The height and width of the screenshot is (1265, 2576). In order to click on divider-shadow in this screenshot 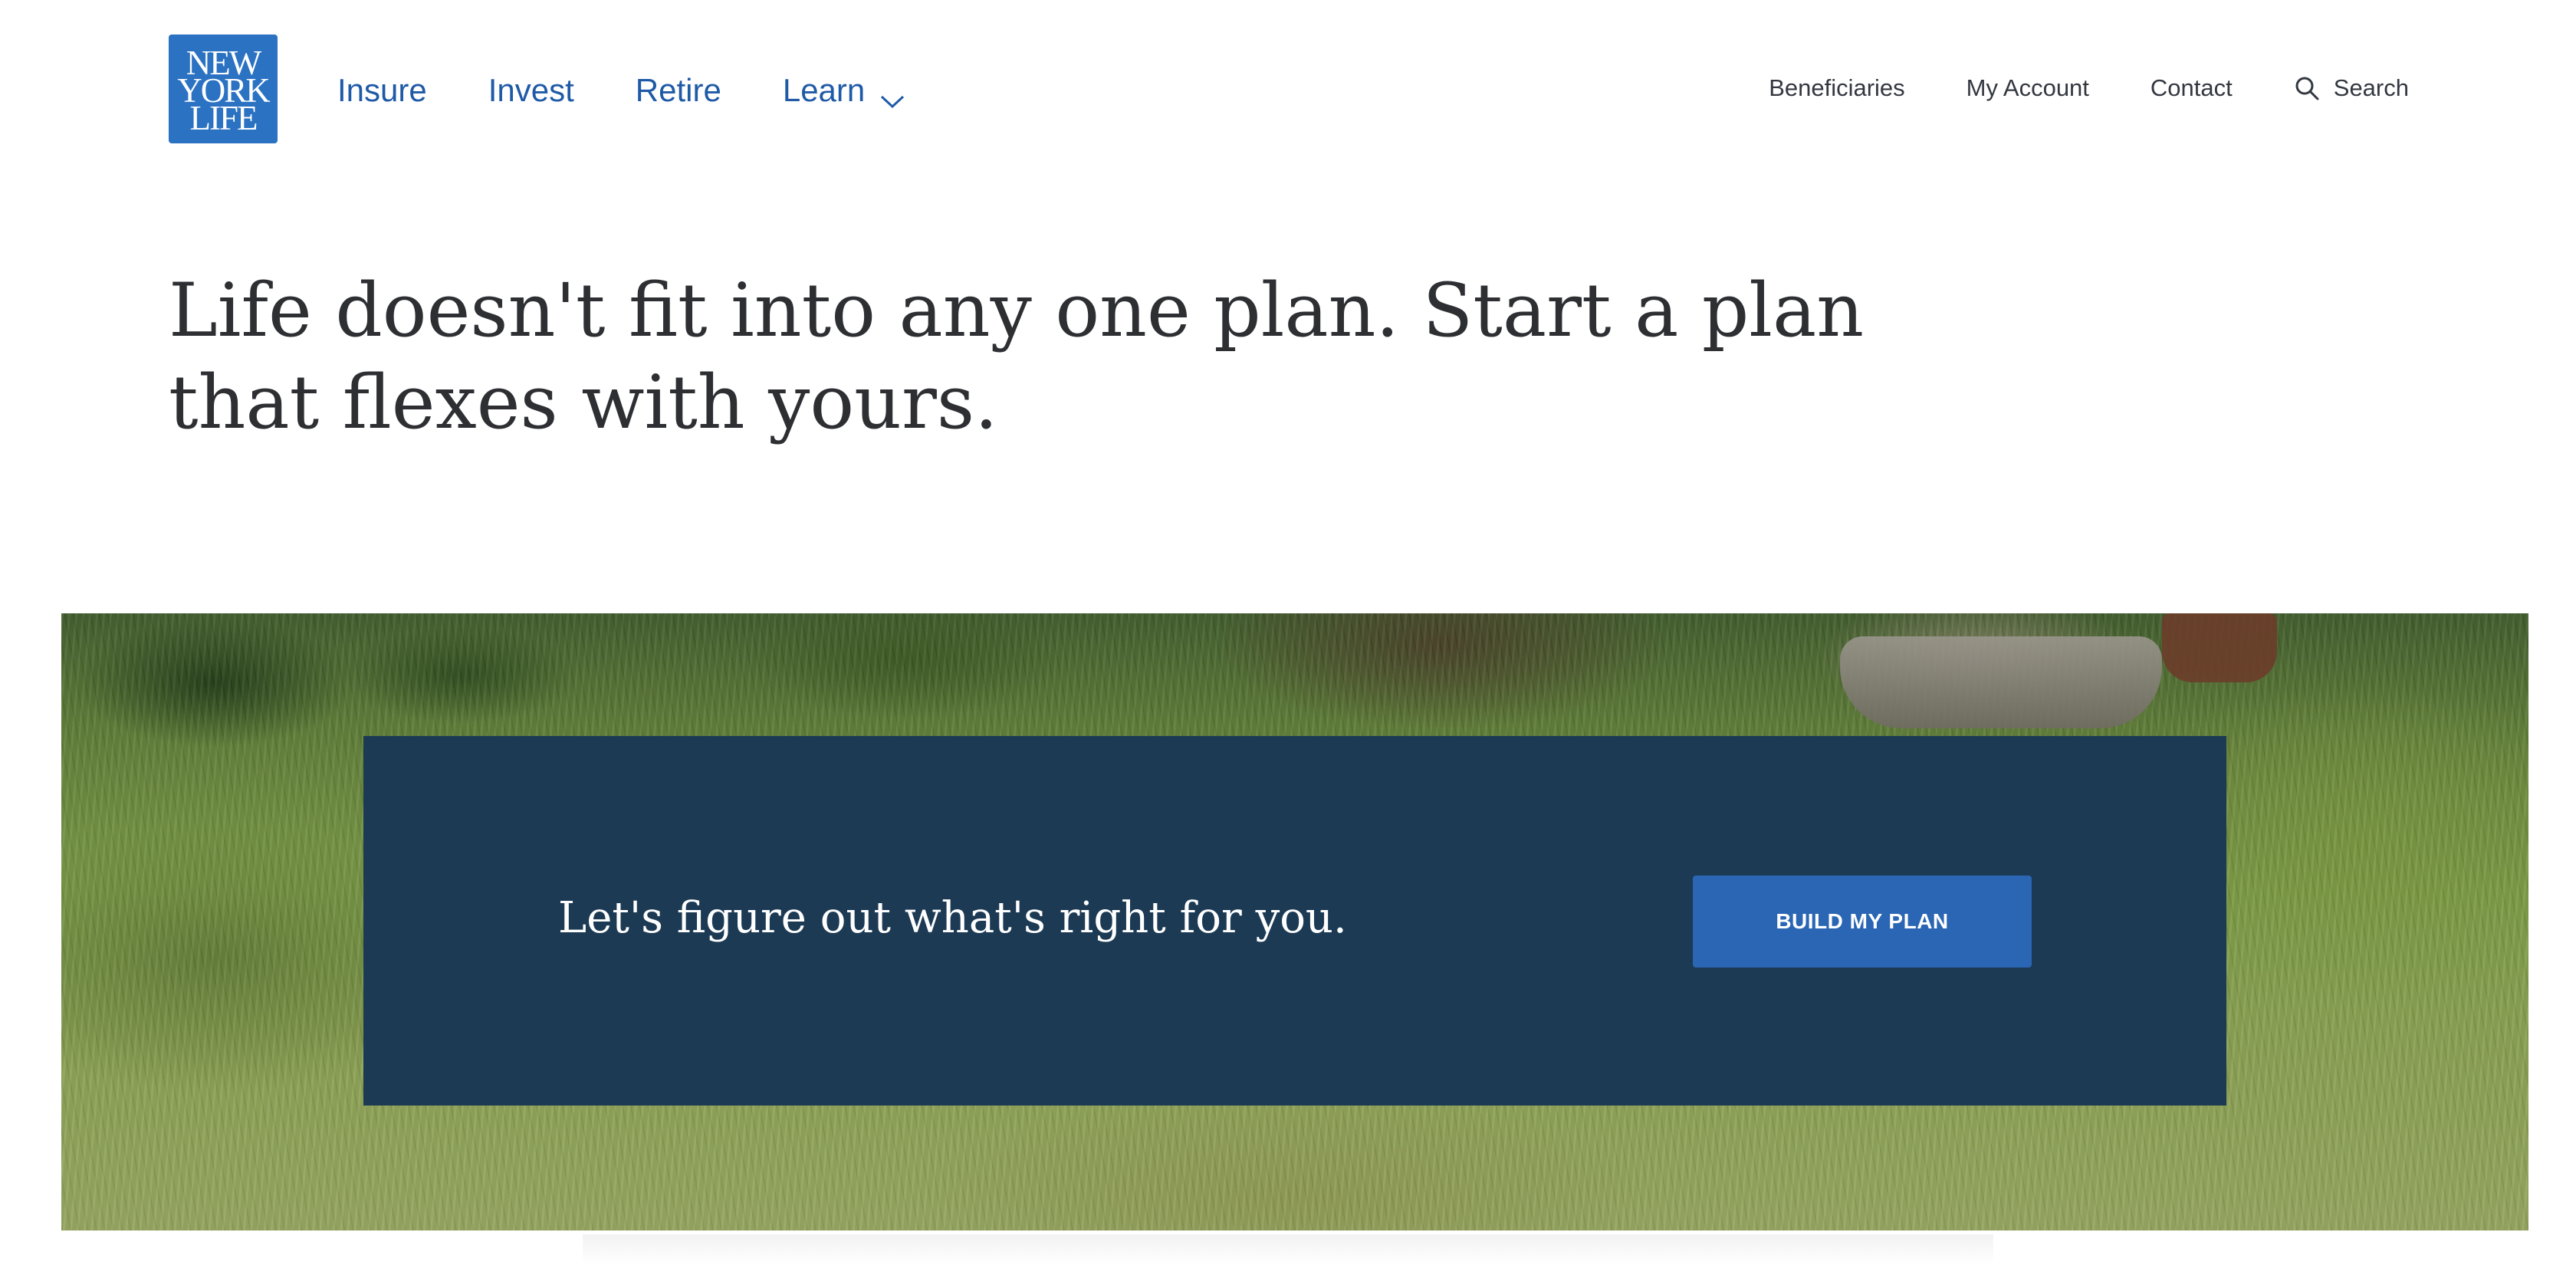, I will do `click(1288, 1250)`.